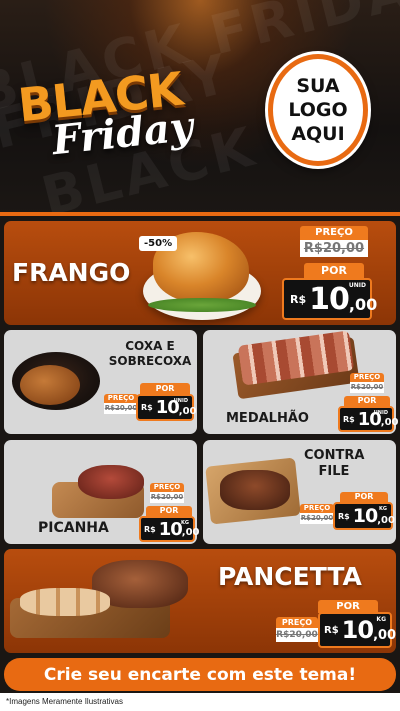 The image size is (400, 711). What do you see at coordinates (50, 385) in the screenshot?
I see `chicken-leg-image` at bounding box center [50, 385].